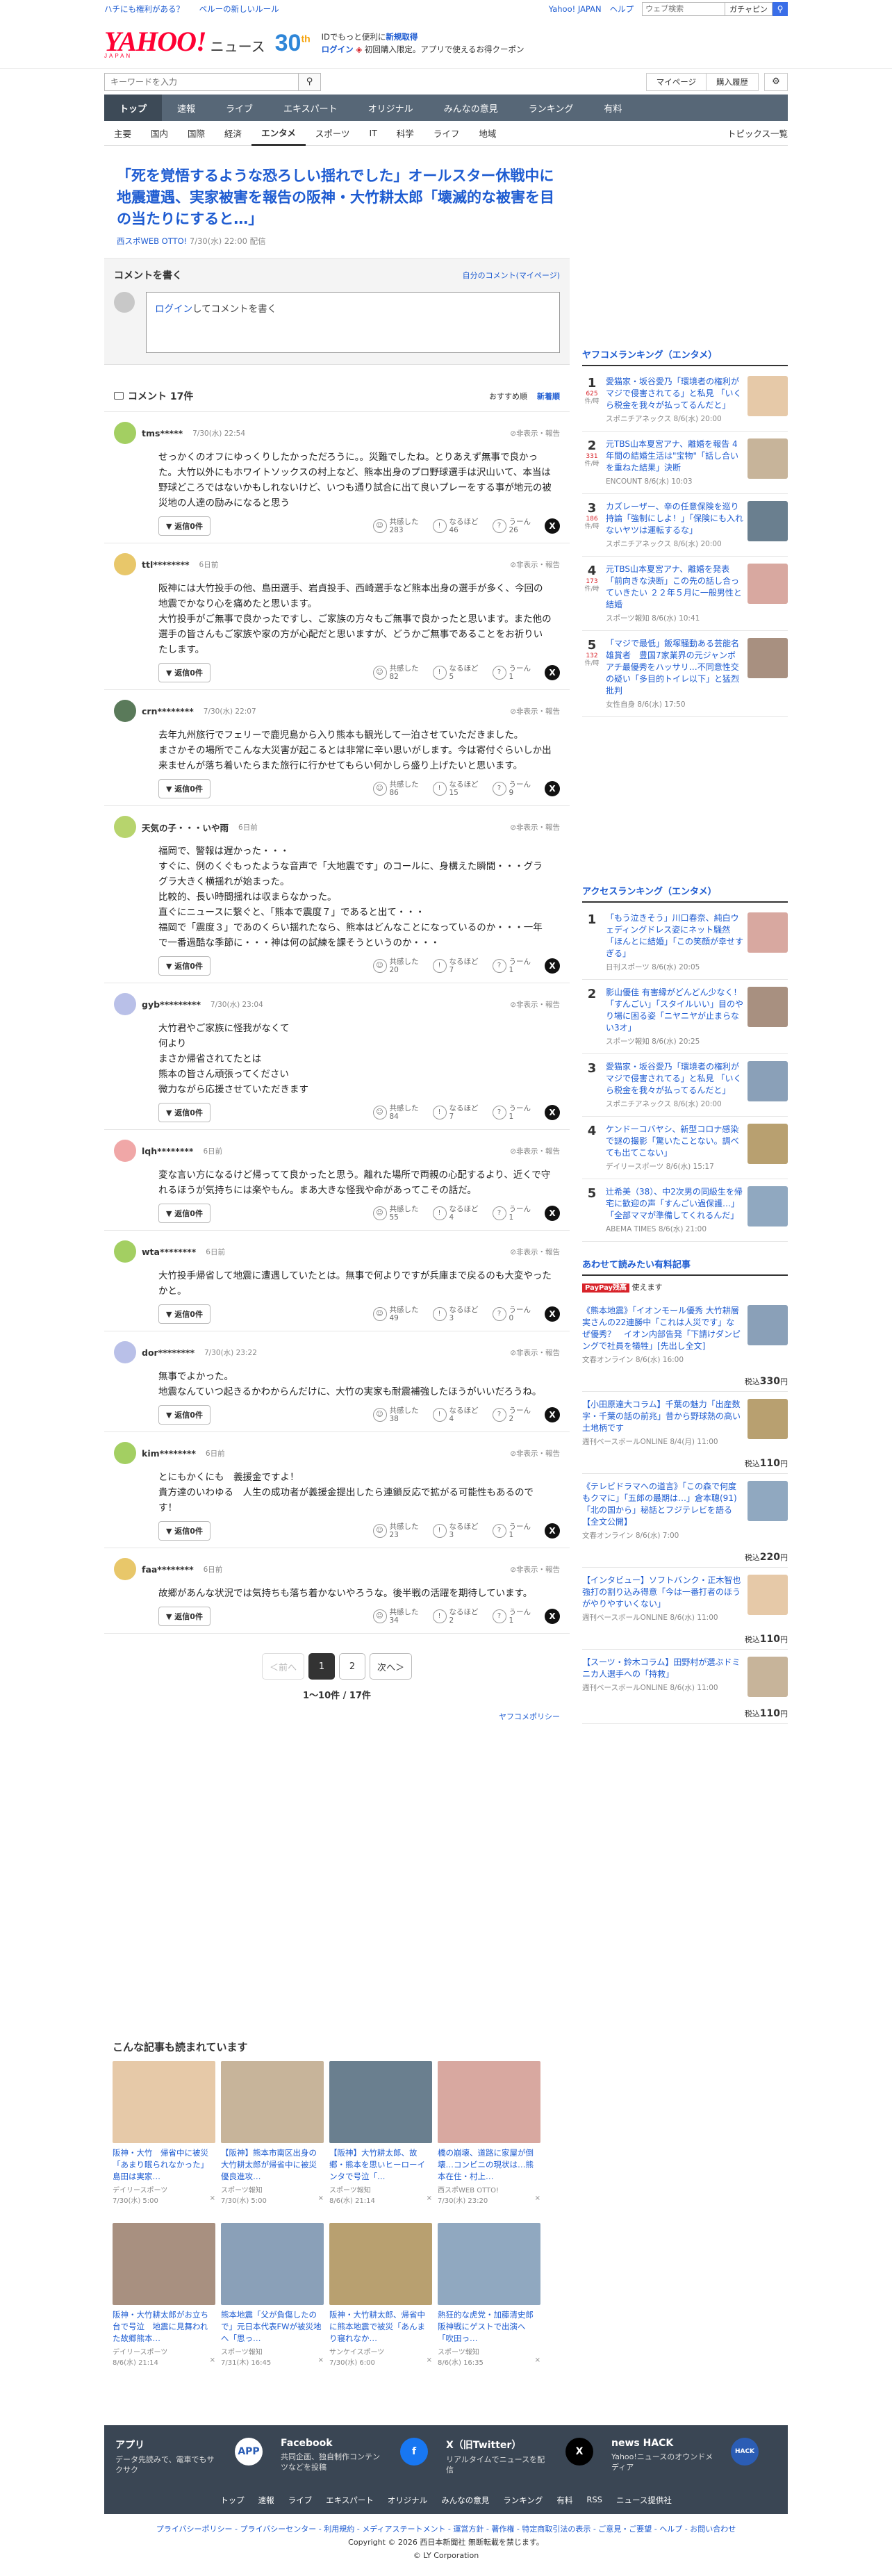 This screenshot has height=2576, width=892. I want to click on empathy-button: ☺ 共感した 49, so click(395, 1314).